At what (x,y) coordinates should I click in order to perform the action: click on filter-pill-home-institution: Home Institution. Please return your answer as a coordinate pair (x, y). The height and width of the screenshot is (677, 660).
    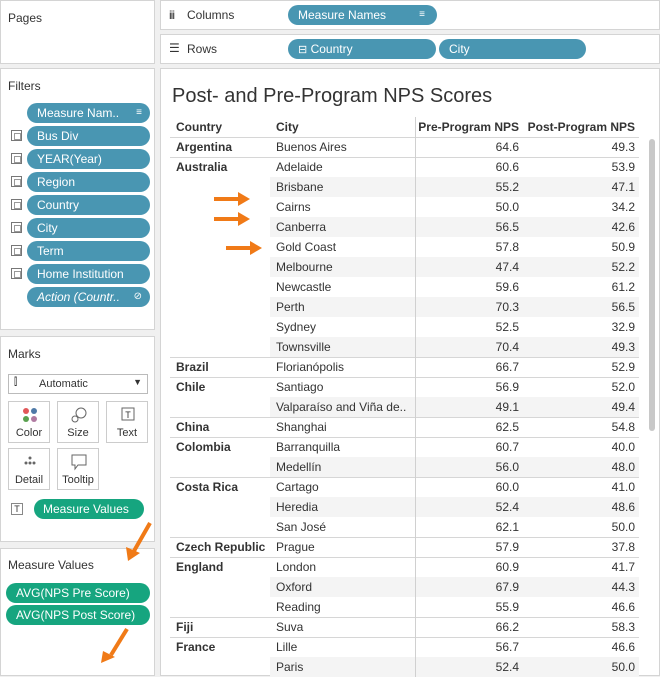
    Looking at the image, I should click on (88, 274).